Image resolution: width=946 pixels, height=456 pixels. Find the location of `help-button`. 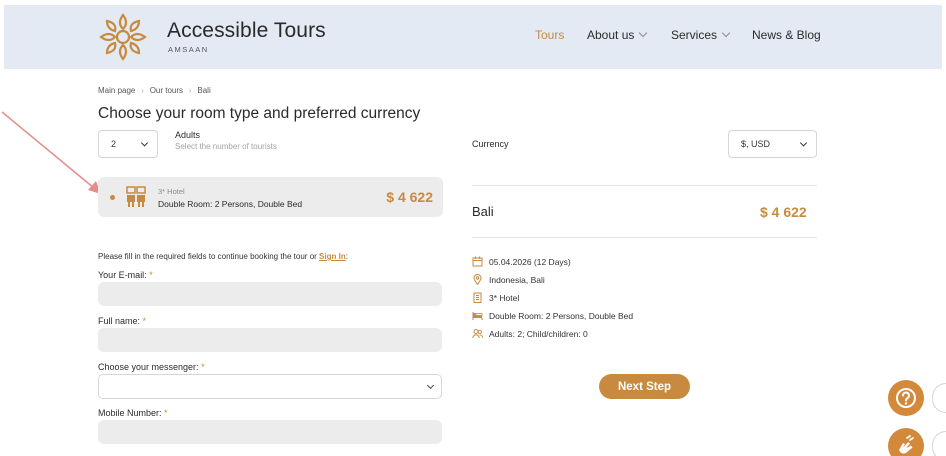

help-button is located at coordinates (906, 398).